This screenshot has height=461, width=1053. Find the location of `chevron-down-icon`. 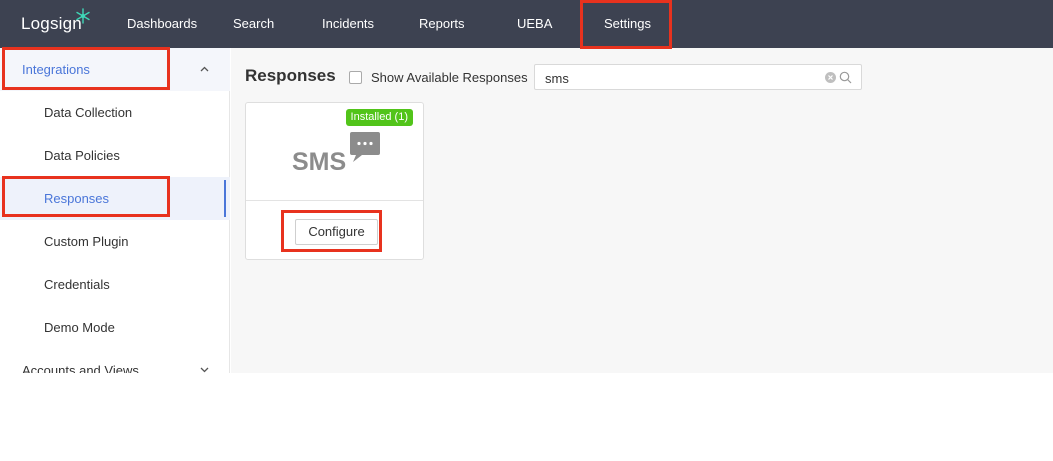

chevron-down-icon is located at coordinates (204, 361).